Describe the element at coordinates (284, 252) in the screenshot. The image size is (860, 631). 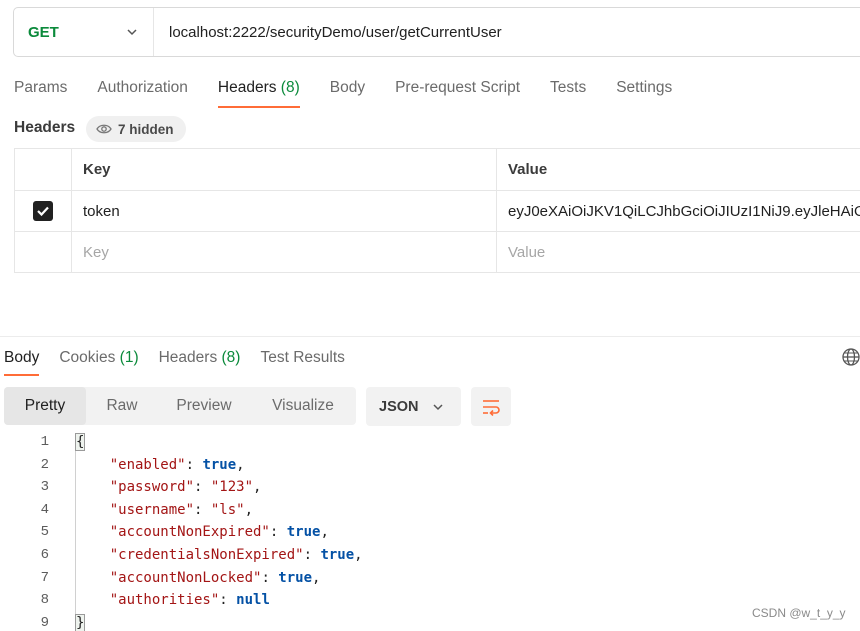
I see `new-key-input: Key` at that location.